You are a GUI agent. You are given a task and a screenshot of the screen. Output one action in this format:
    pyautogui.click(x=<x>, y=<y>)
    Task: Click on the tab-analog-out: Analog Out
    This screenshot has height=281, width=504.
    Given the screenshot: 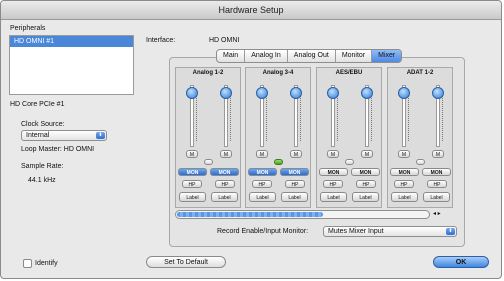 What is the action you would take?
    pyautogui.click(x=312, y=56)
    